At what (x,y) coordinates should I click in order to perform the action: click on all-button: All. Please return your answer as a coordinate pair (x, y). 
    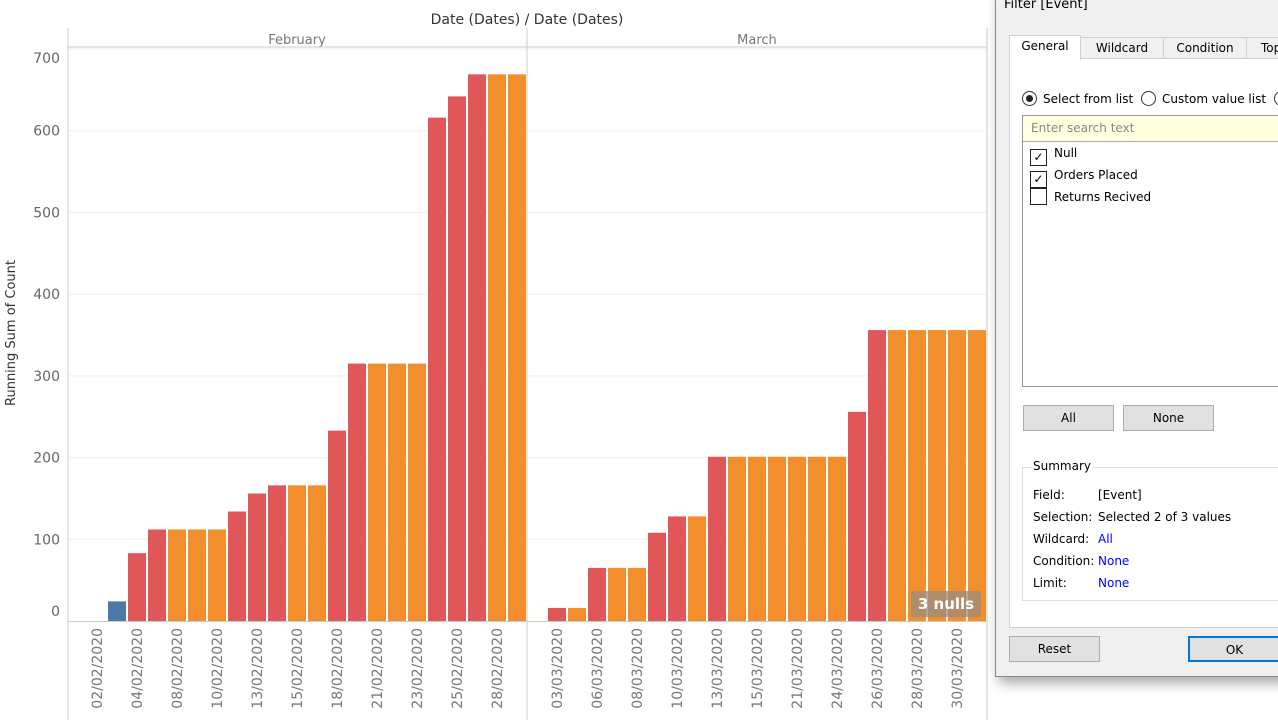
    Looking at the image, I should click on (1068, 418).